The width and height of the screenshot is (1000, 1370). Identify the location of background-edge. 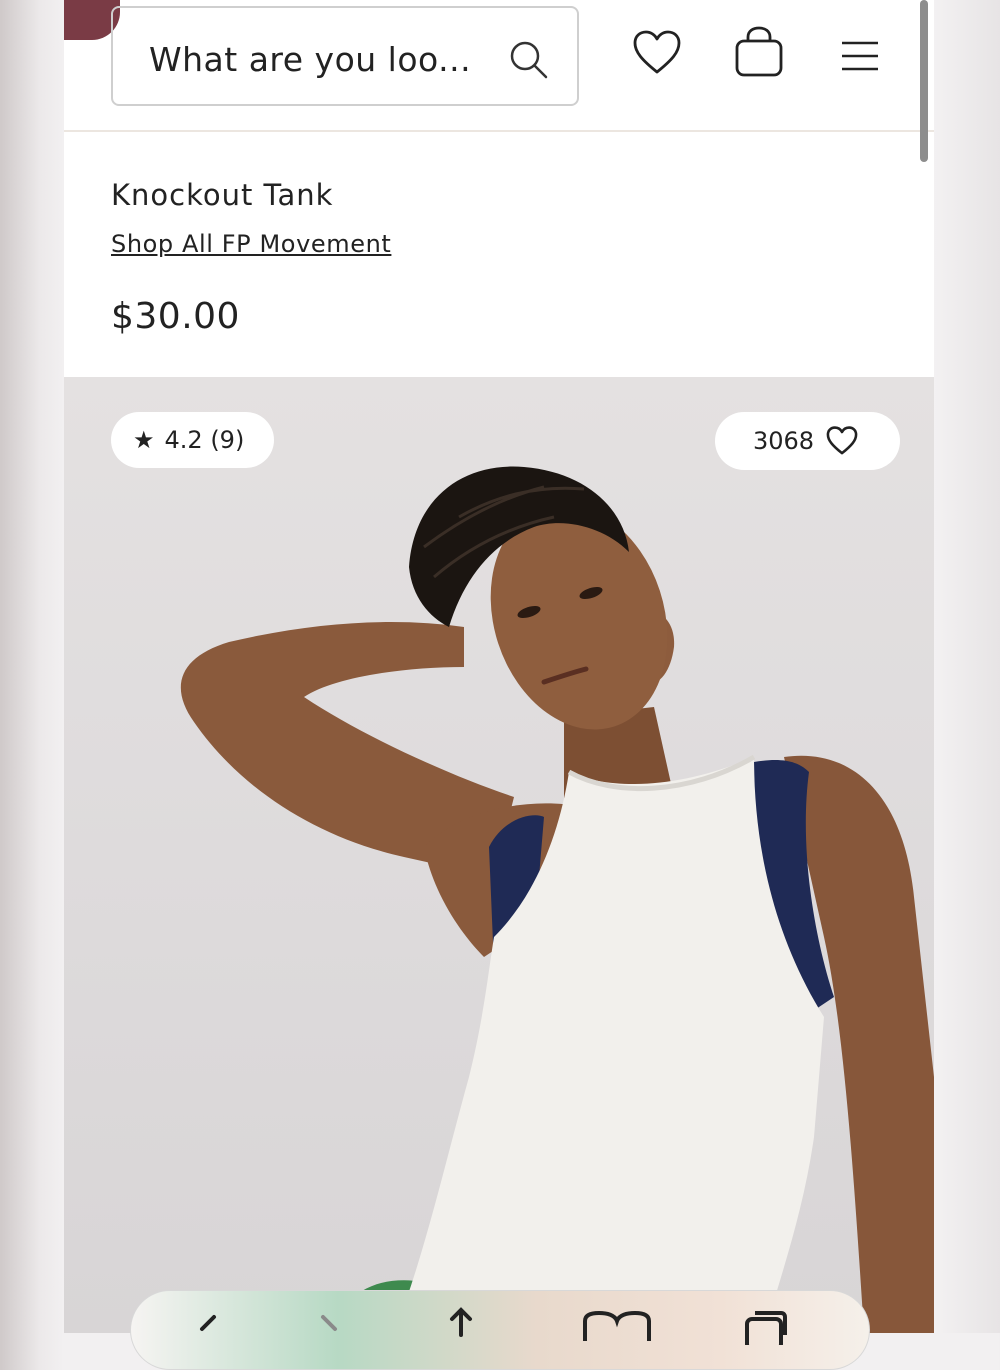
(967, 666).